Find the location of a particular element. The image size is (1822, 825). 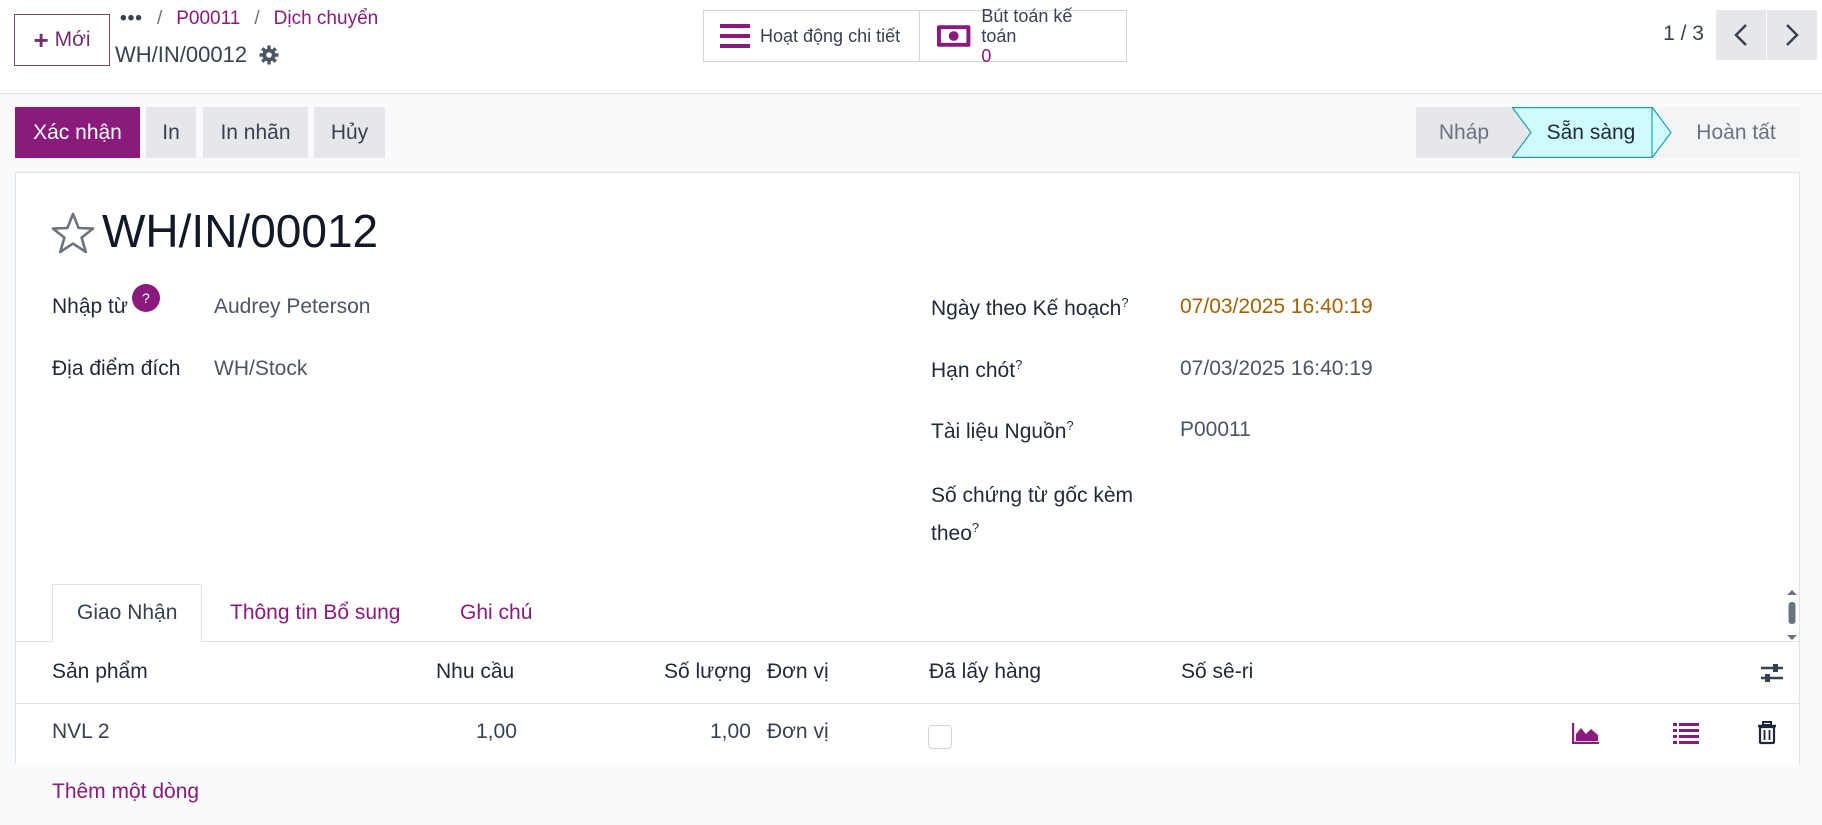

destination-label: Địa điểm đích is located at coordinates (116, 368).